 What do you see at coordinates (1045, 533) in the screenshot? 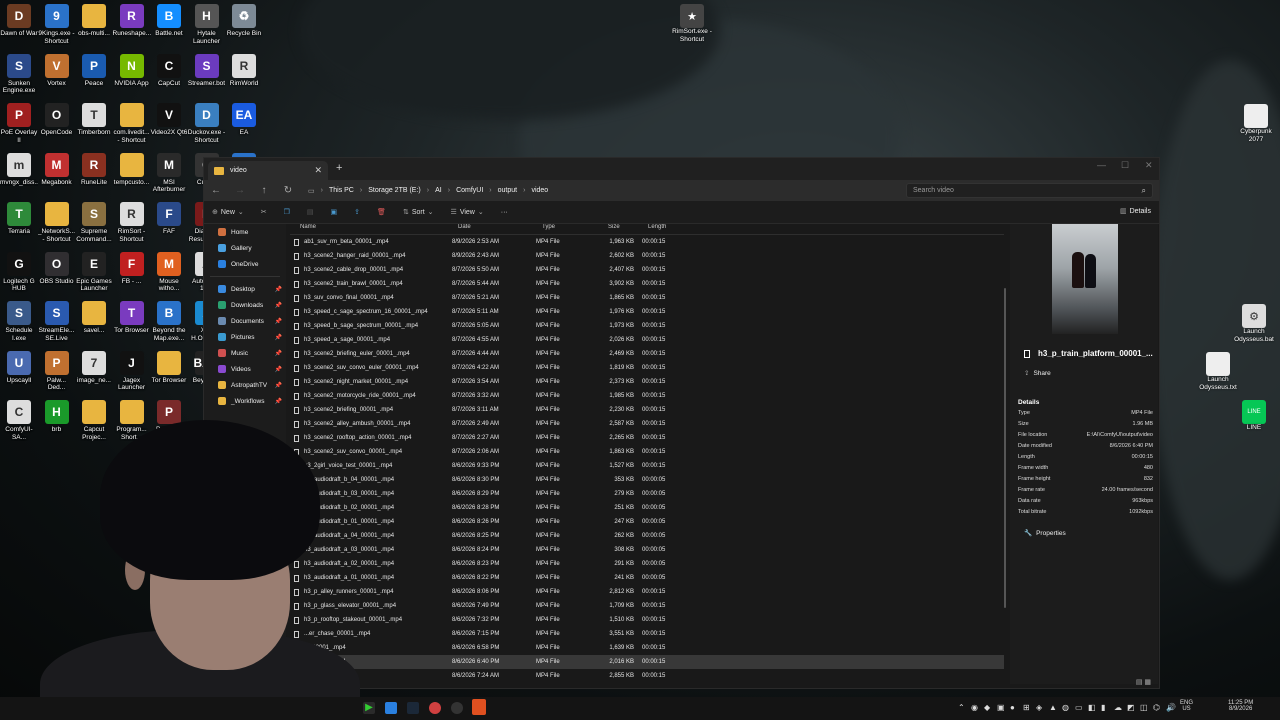
I see `properties-button: 🔧 Properties` at bounding box center [1045, 533].